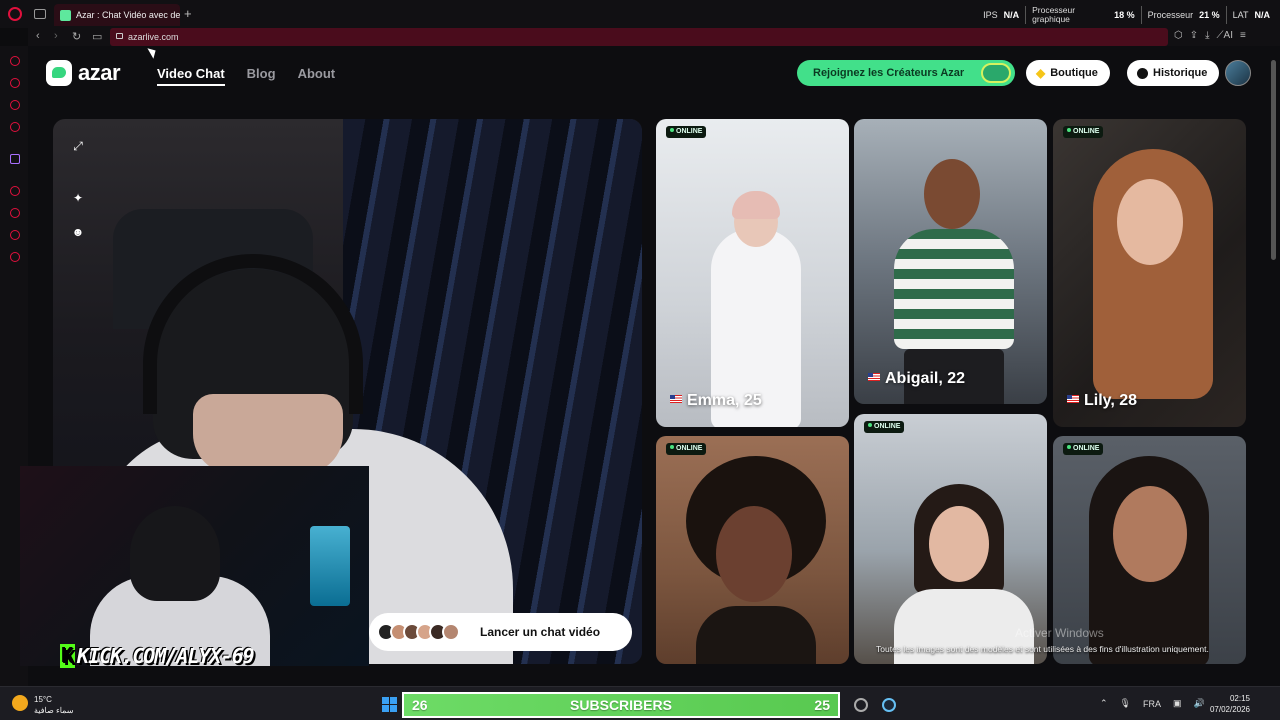 The image size is (1280, 720). I want to click on new-tab-button: +, so click(188, 13).